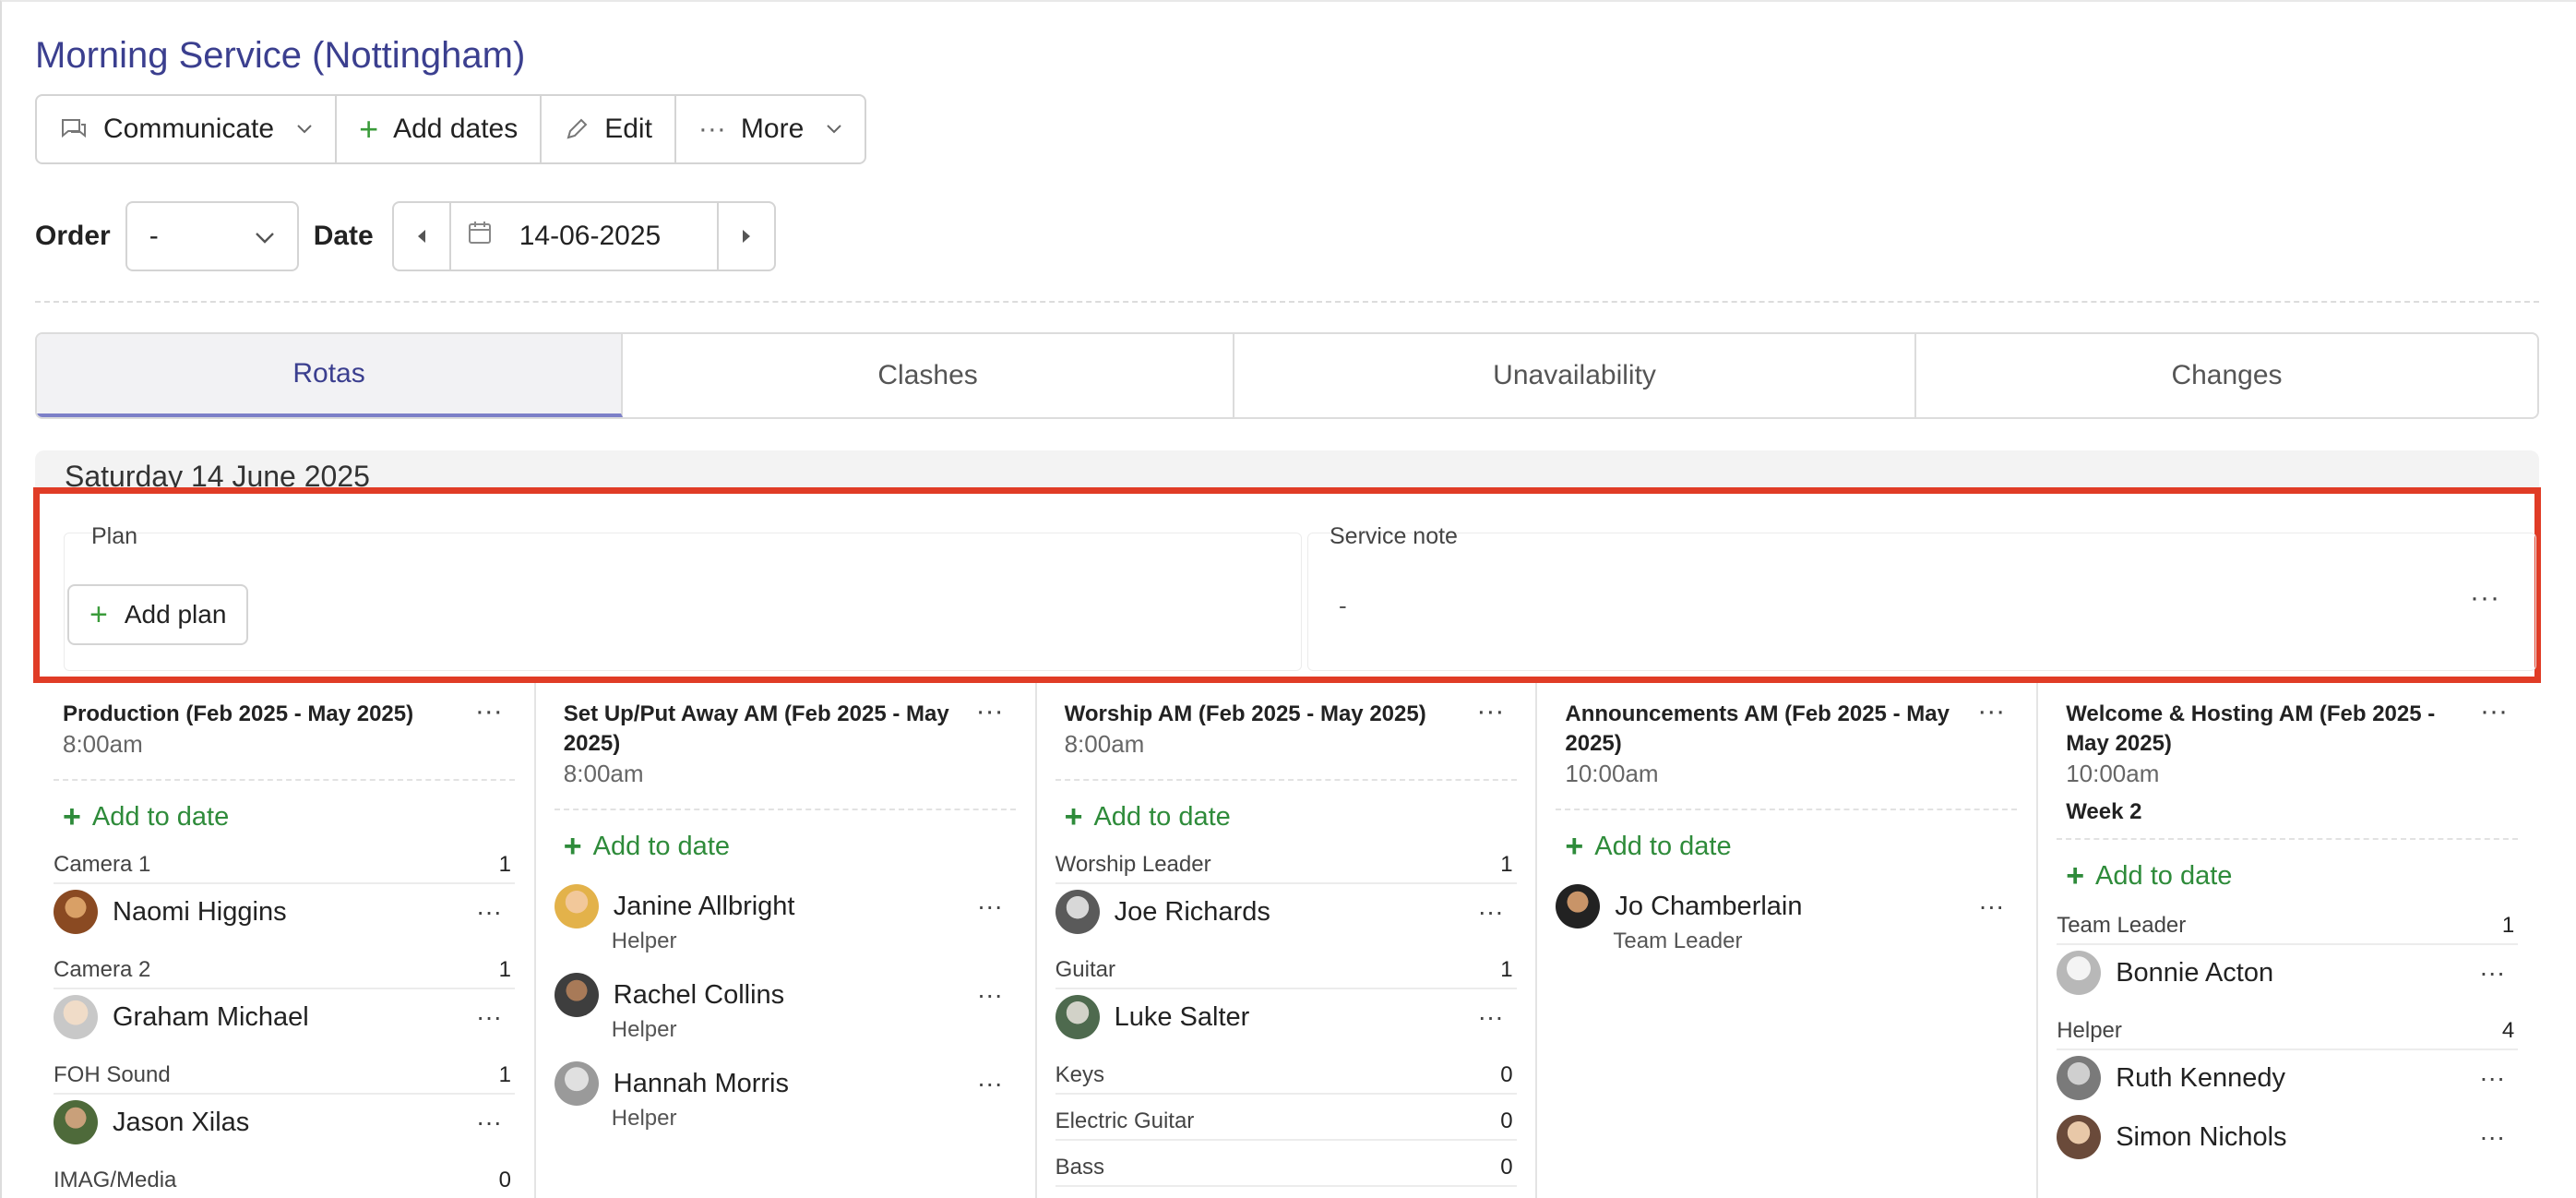  I want to click on service-note-value: -, so click(1343, 606).